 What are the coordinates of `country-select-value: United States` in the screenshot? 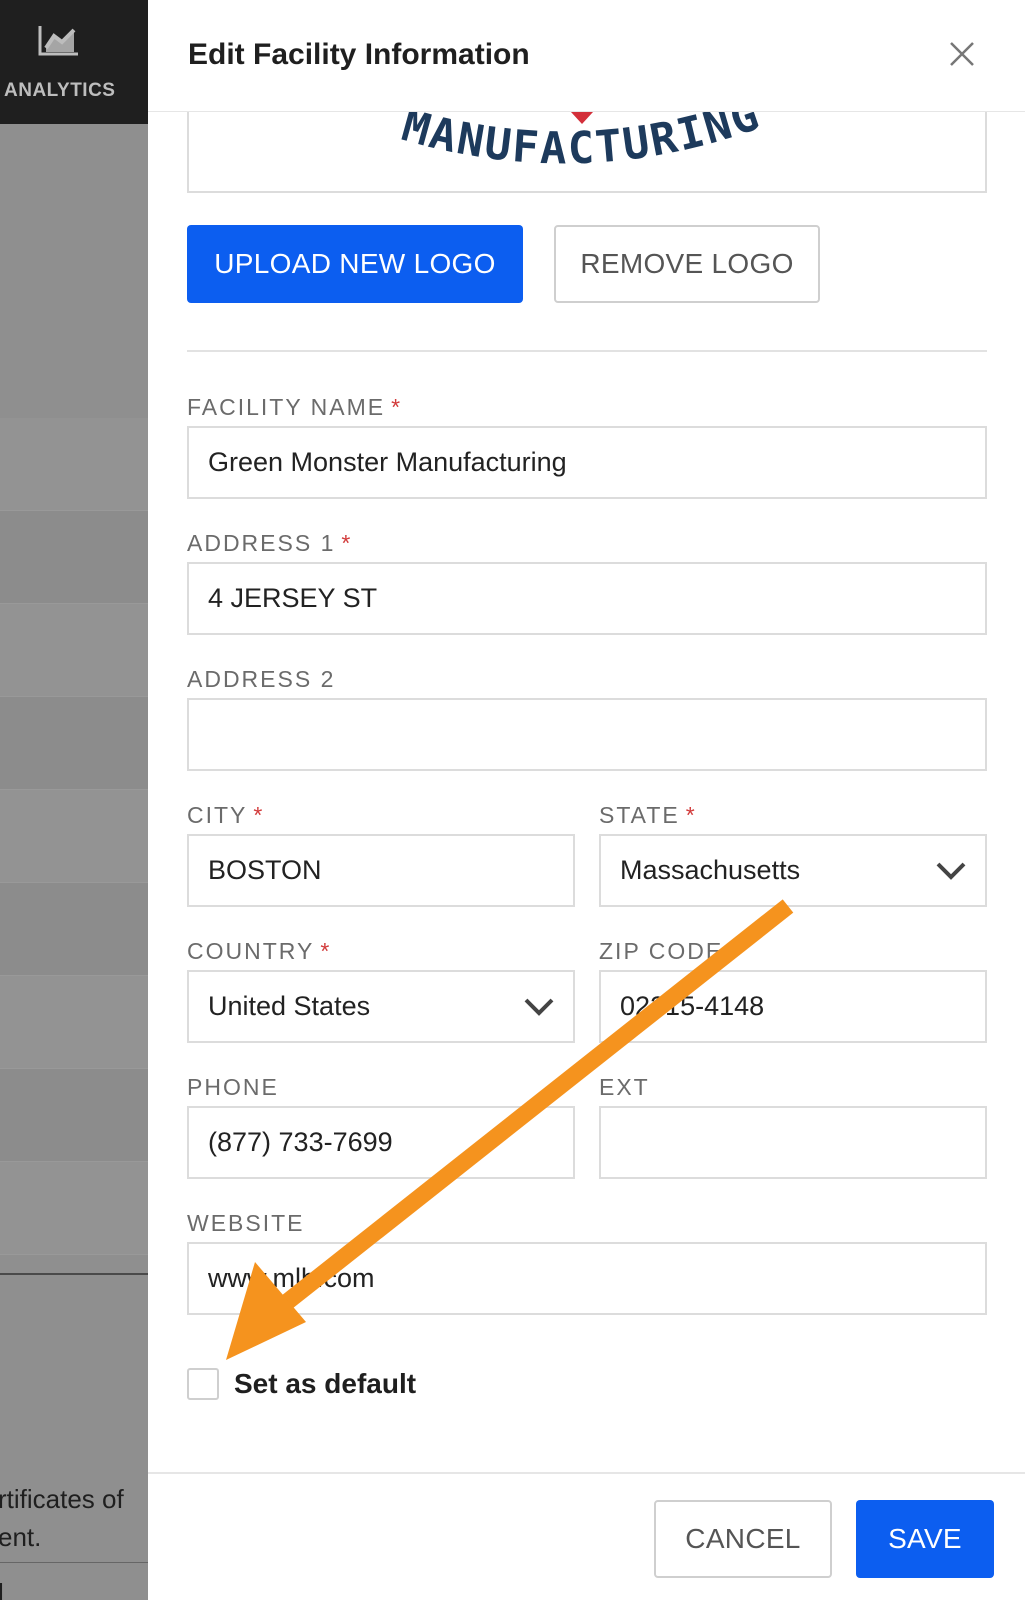 It's located at (289, 1006).